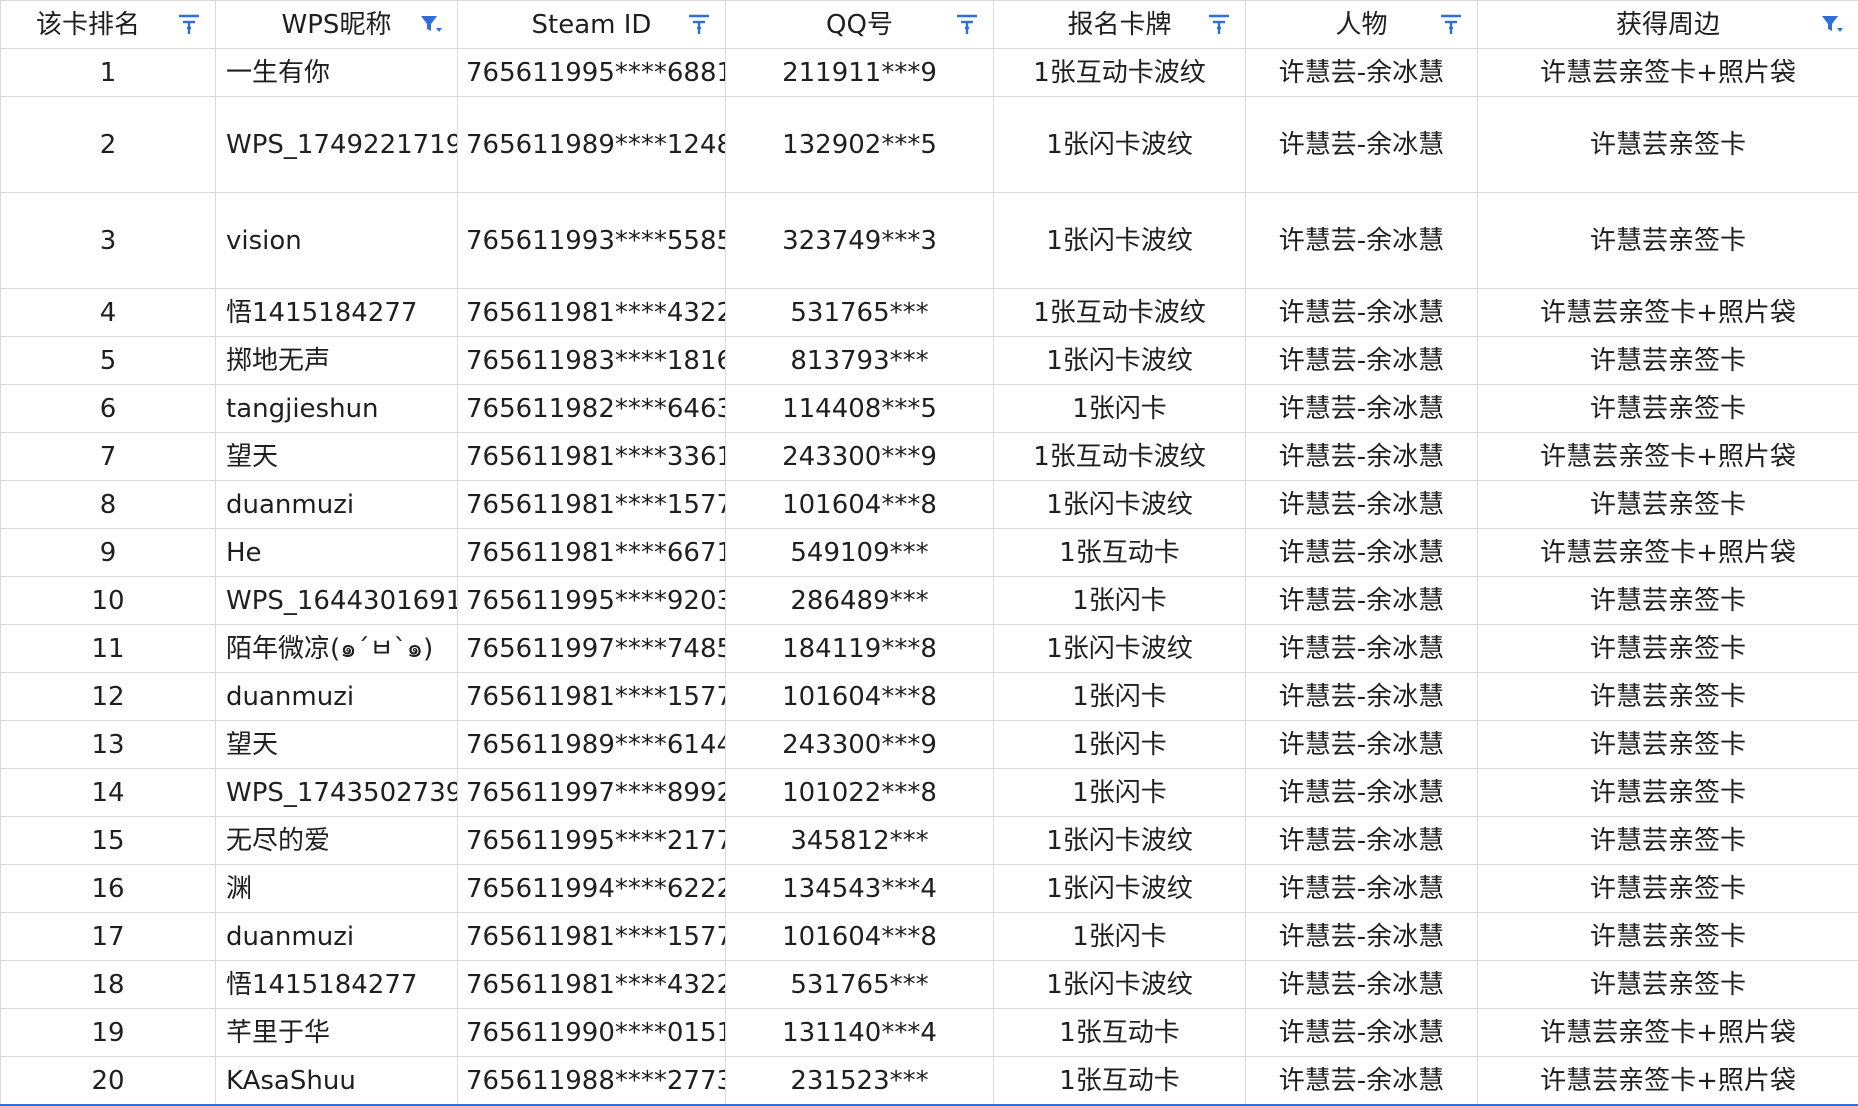 The image size is (1858, 1106). What do you see at coordinates (337, 889) in the screenshot?
I see `nickname-cell: 渊` at bounding box center [337, 889].